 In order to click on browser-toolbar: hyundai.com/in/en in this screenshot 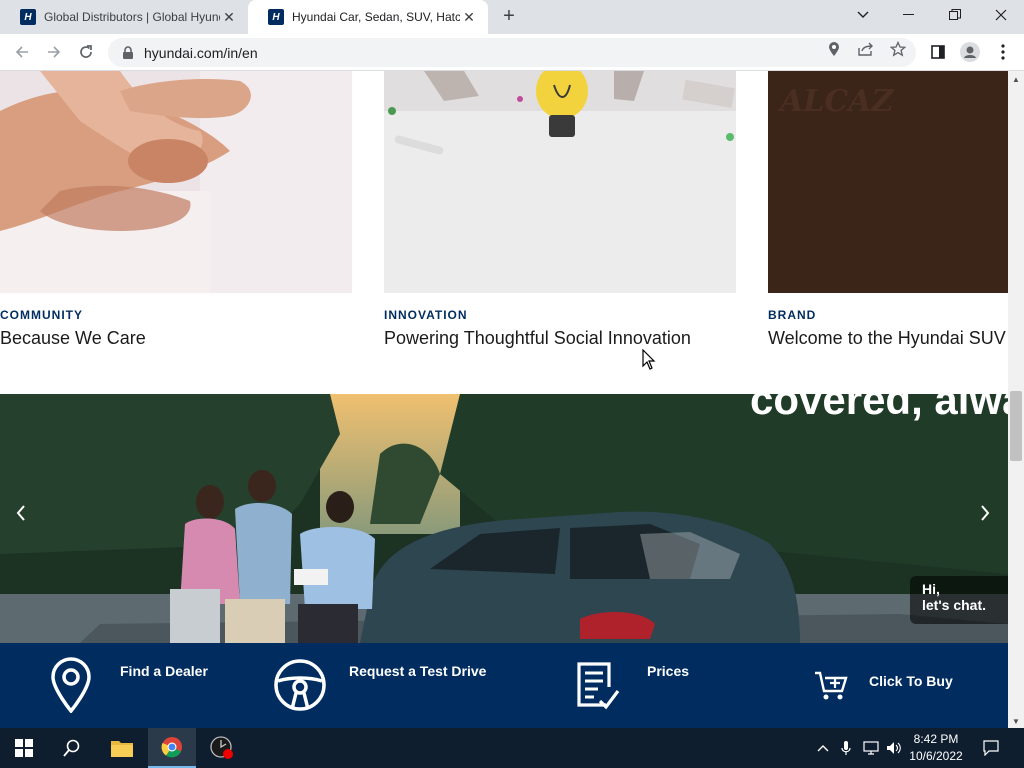, I will do `click(512, 52)`.